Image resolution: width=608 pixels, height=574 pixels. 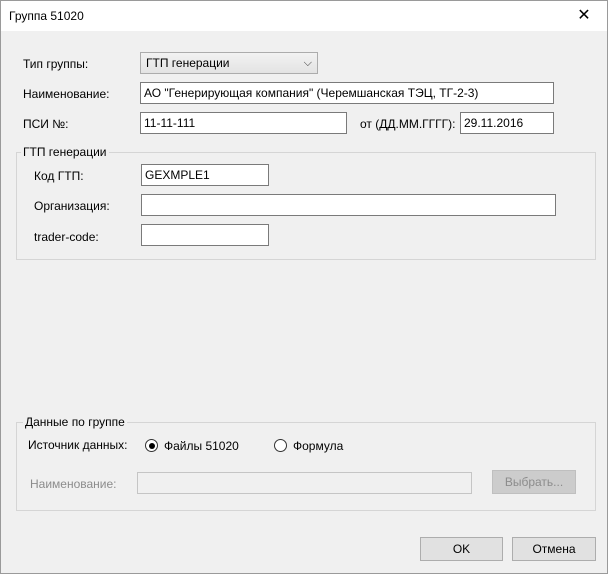 I want to click on trader-code-field, so click(x=205, y=235).